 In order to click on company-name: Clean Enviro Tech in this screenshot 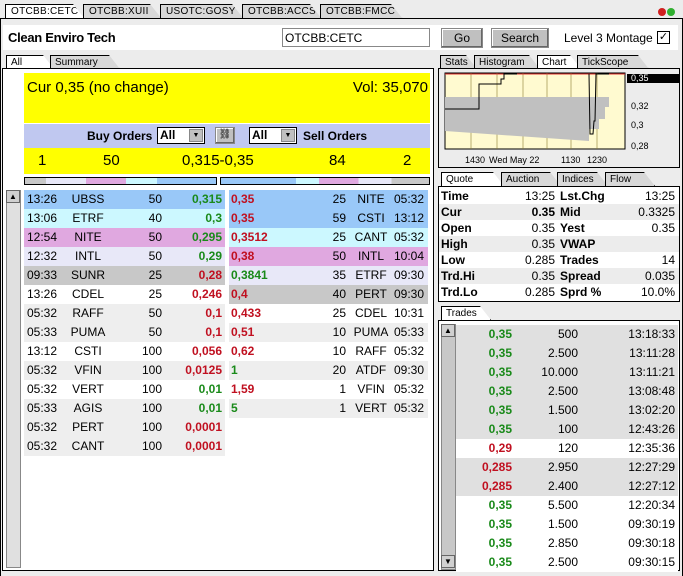, I will do `click(62, 37)`.